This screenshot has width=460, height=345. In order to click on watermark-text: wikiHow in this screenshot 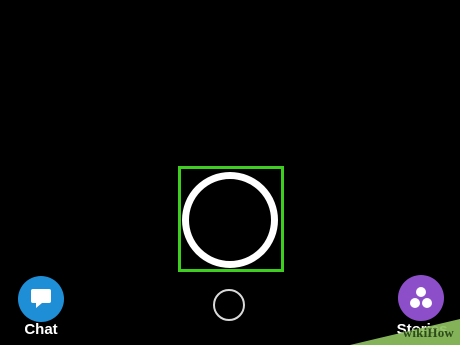, I will do `click(428, 332)`.